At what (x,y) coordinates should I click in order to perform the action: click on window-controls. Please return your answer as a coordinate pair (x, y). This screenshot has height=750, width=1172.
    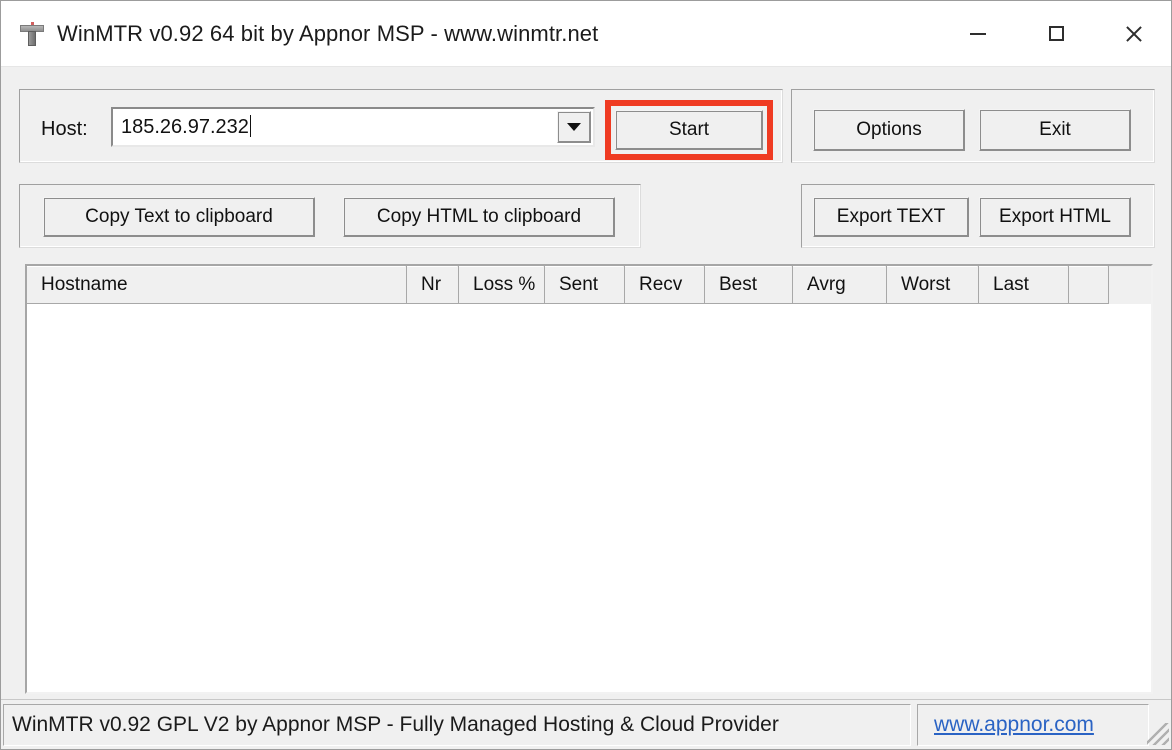
    Looking at the image, I should click on (1055, 33).